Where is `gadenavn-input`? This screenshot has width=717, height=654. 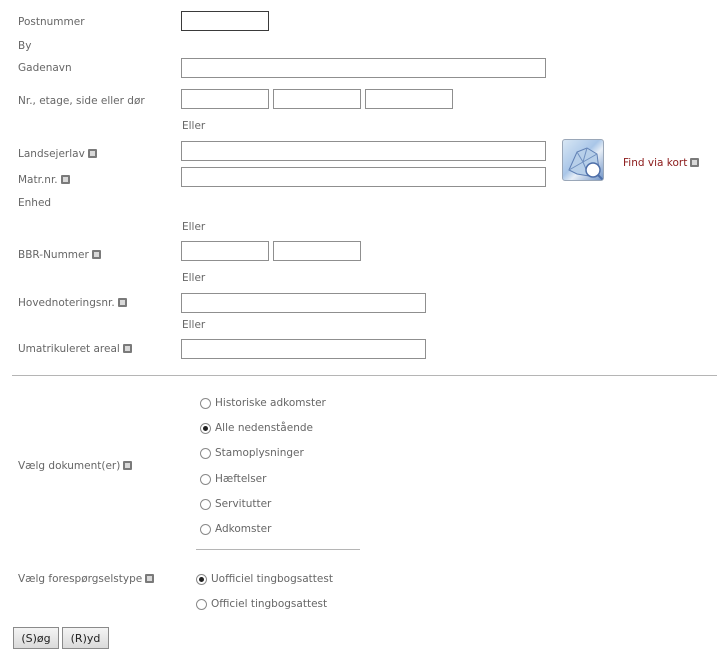
gadenavn-input is located at coordinates (363, 68).